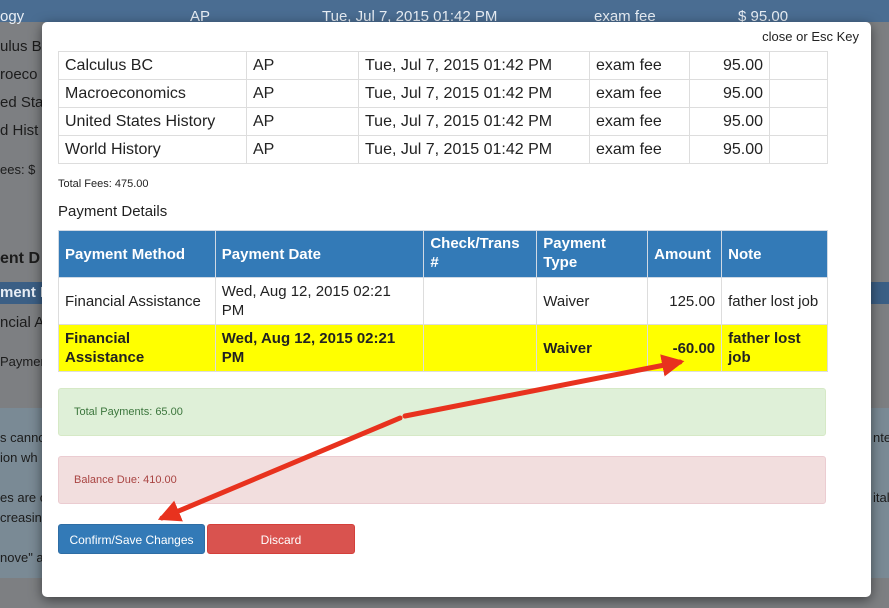 The image size is (889, 608). I want to click on background-fragment: nte, so click(881, 437).